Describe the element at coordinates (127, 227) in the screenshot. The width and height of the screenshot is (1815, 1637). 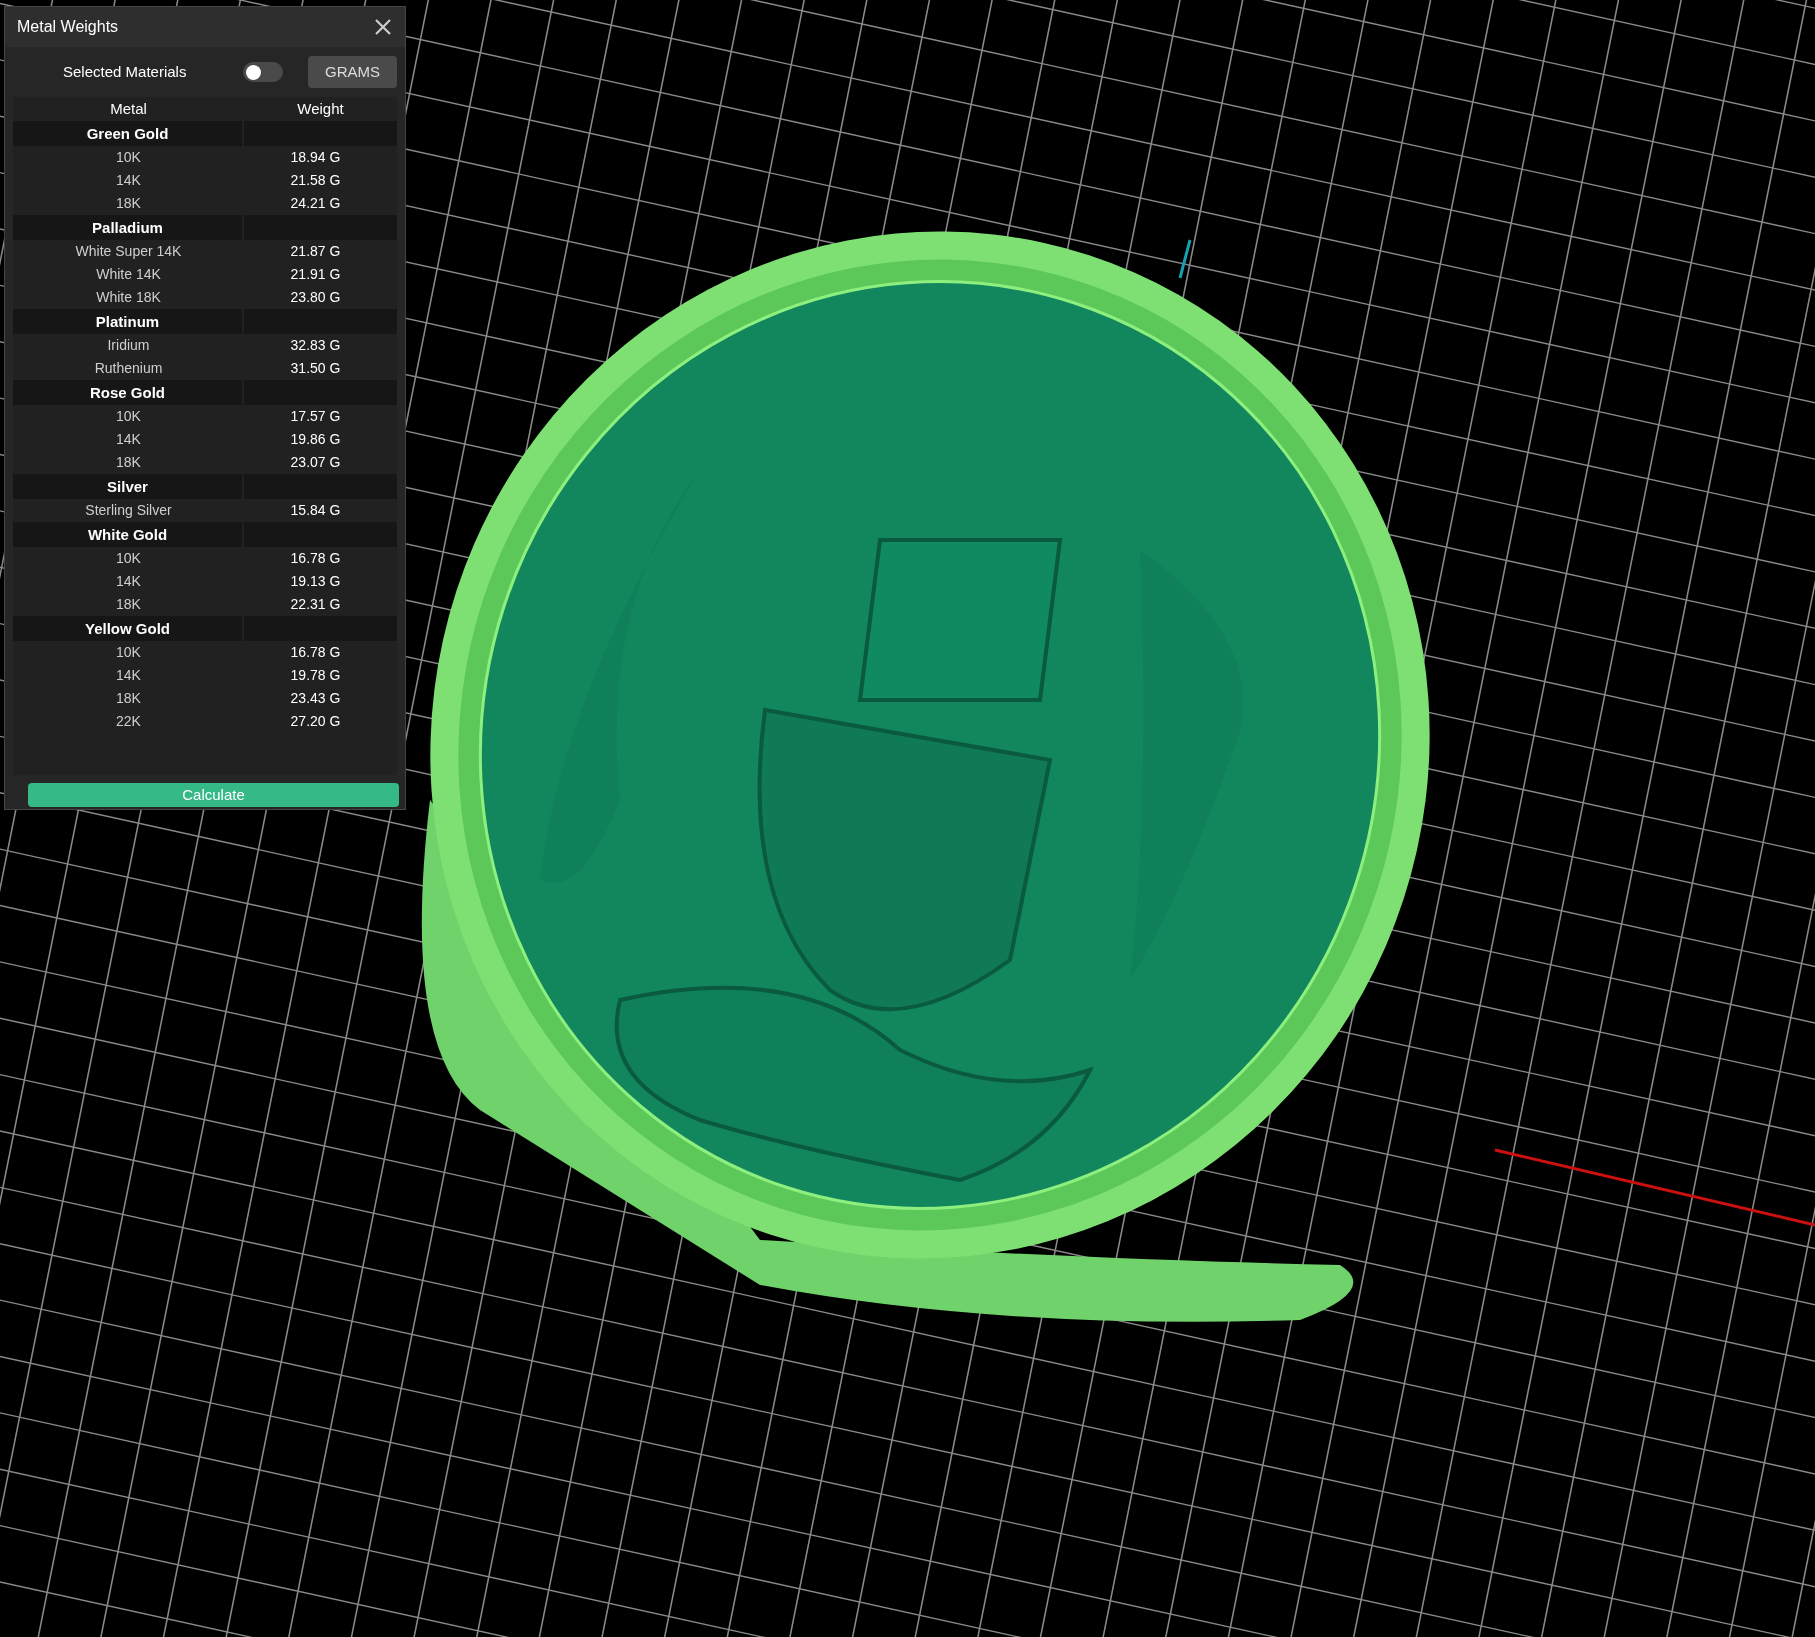
I see `group-header: Palladium` at that location.